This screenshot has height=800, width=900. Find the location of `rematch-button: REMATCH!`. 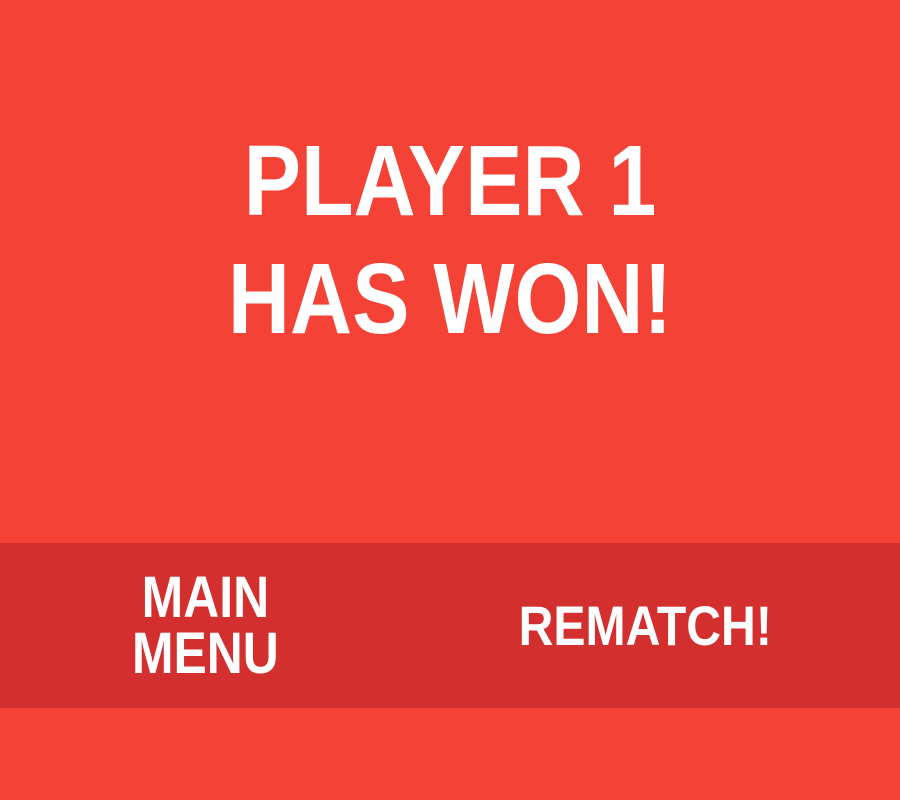

rematch-button: REMATCH! is located at coordinates (645, 625).